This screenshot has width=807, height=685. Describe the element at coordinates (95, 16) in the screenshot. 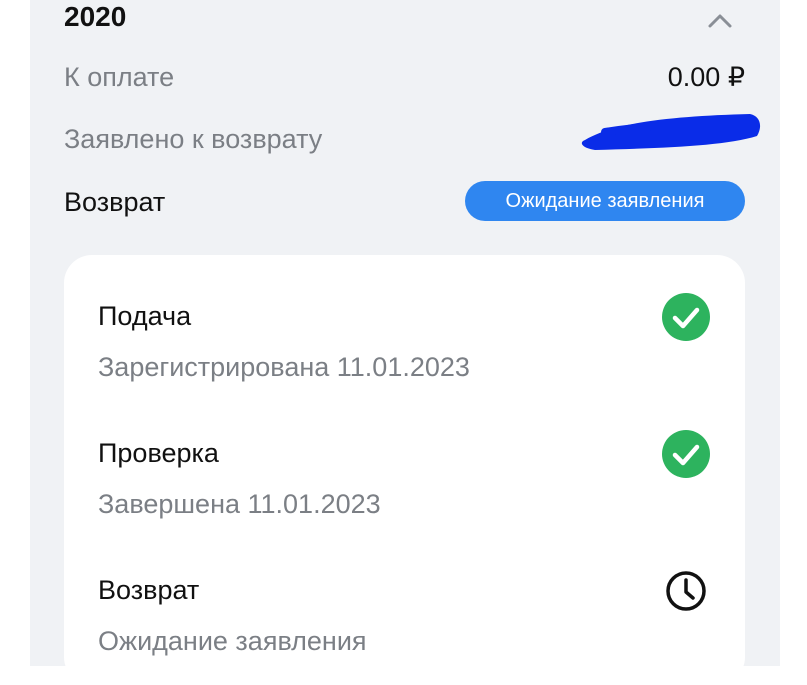

I see `year-title: 2020` at that location.